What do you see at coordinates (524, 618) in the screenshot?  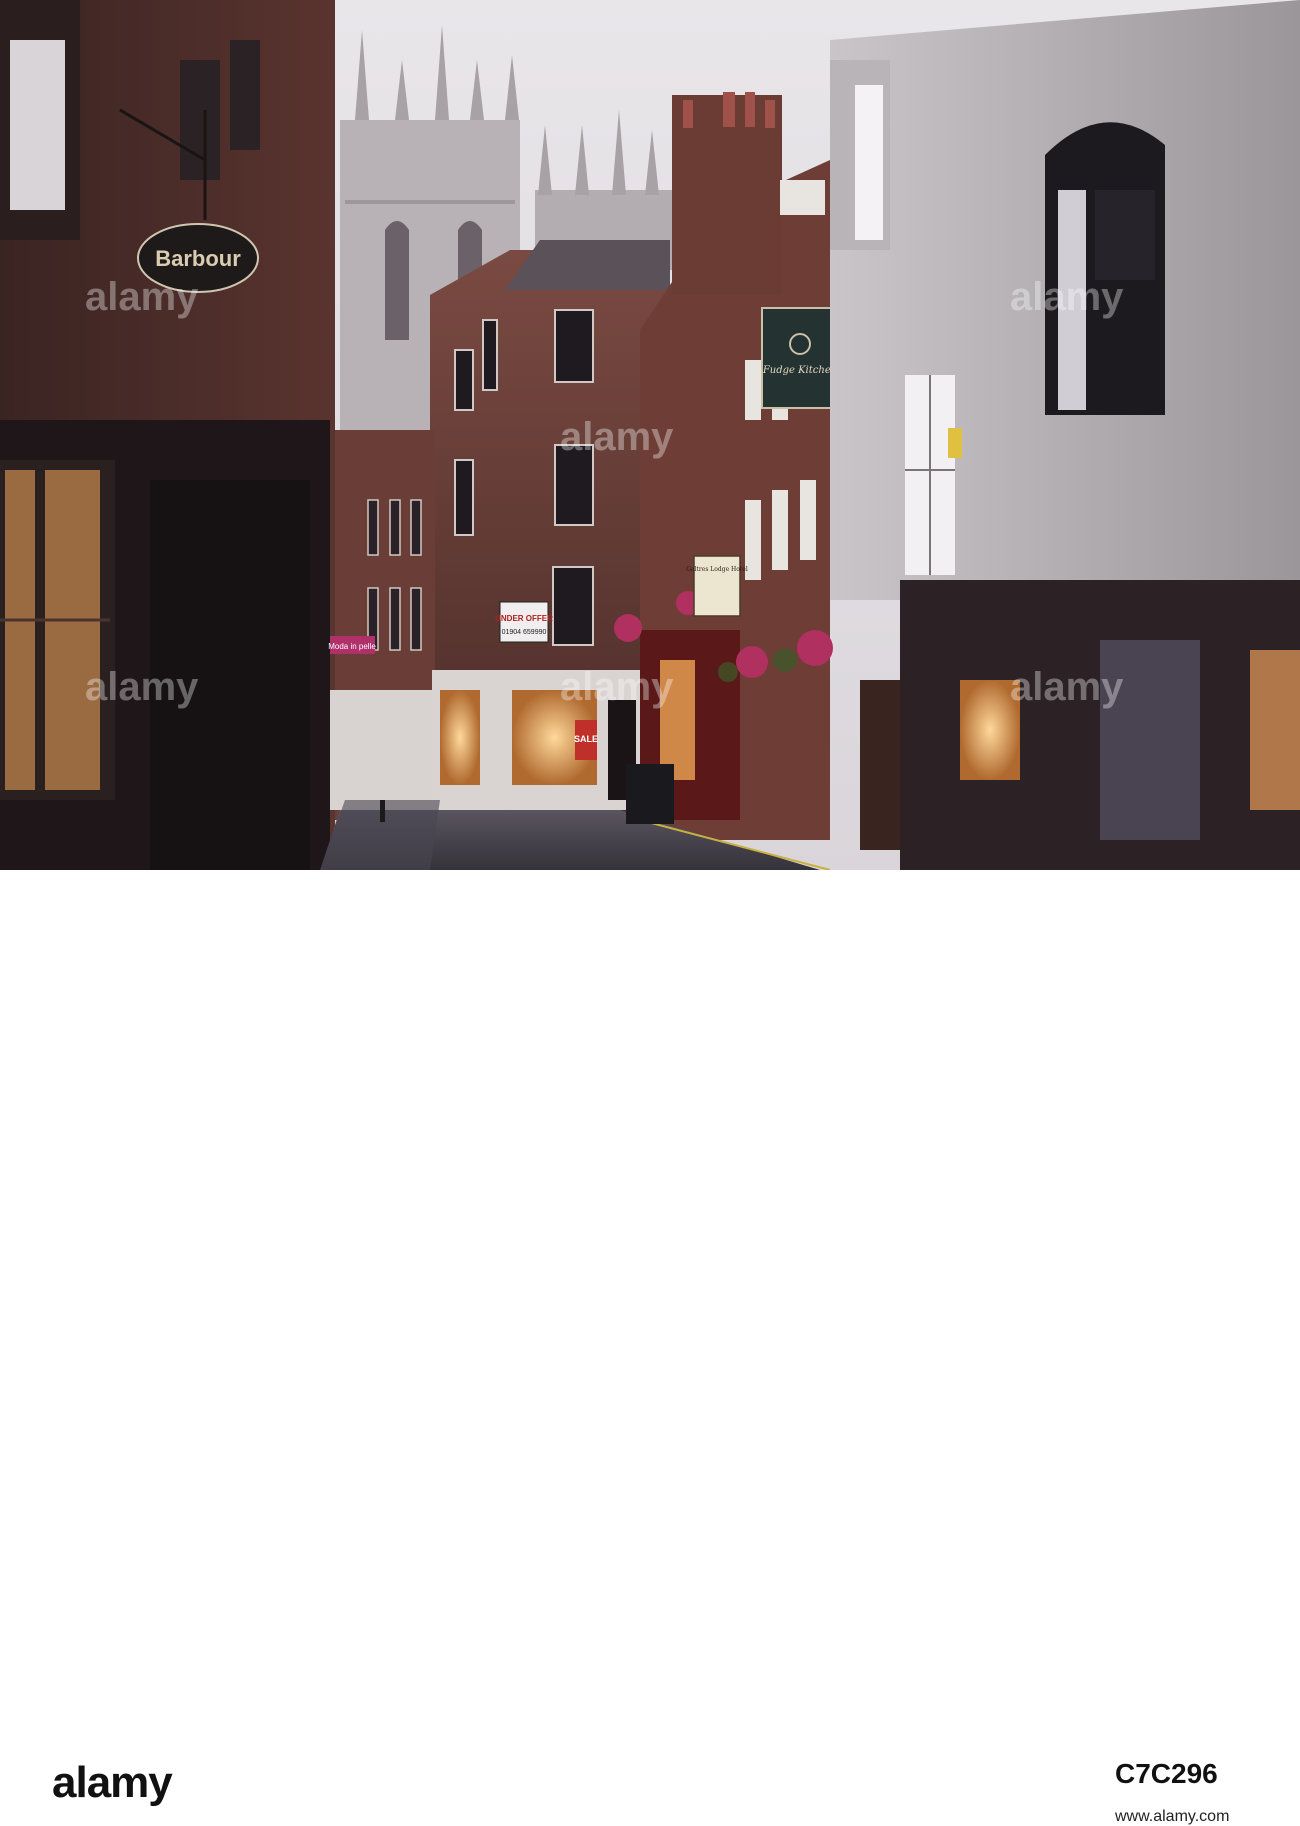 I see `under-offer-sign: UNDER OFFER` at bounding box center [524, 618].